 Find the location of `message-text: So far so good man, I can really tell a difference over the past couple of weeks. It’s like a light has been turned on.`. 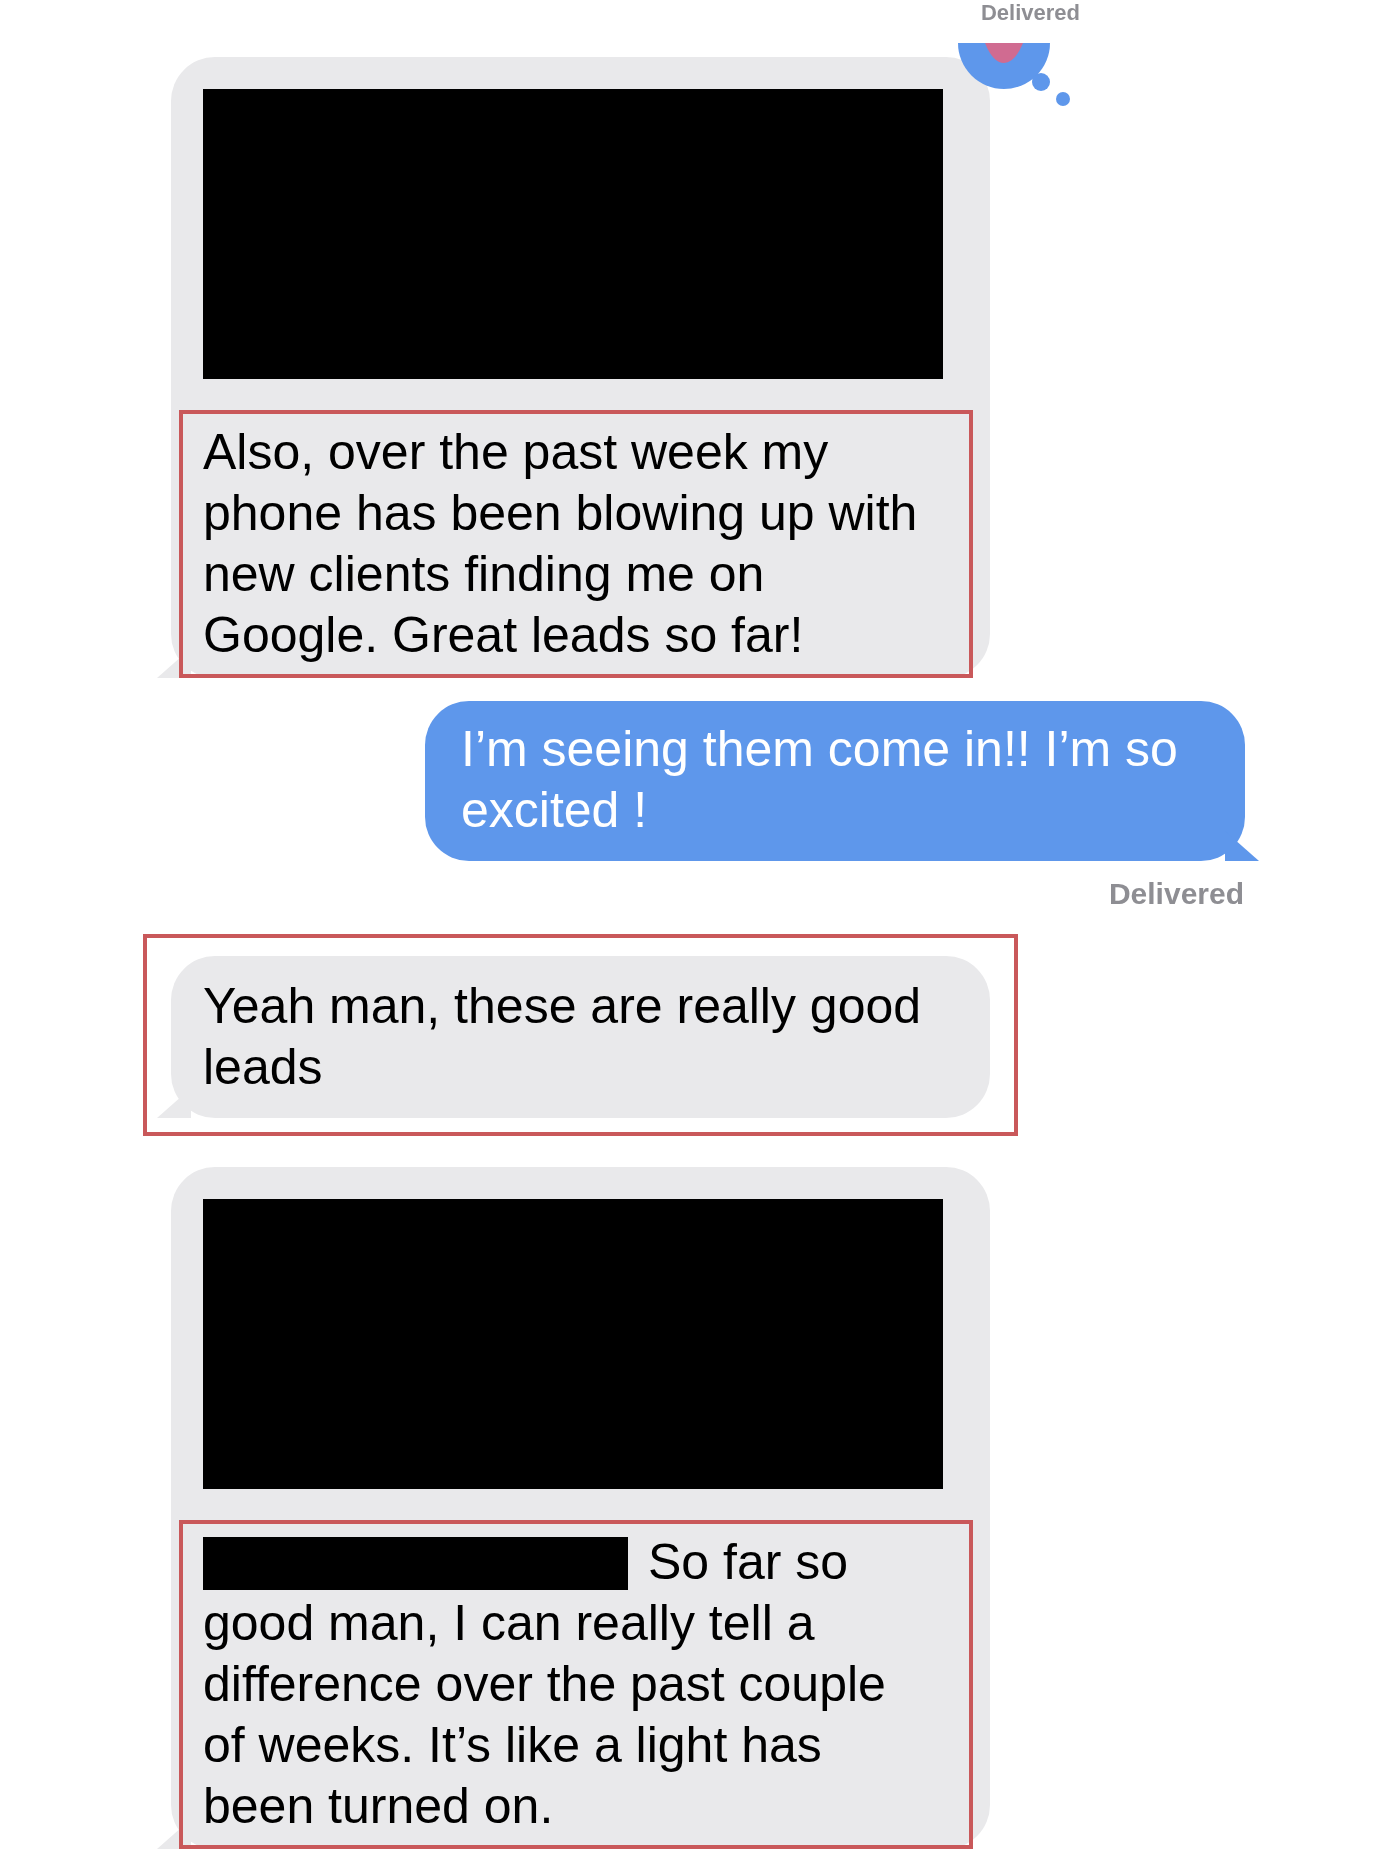

message-text: So far so good man, I can really tell a difference over the past couple of weeks. It’s like a light has been turned on. is located at coordinates (545, 1684).